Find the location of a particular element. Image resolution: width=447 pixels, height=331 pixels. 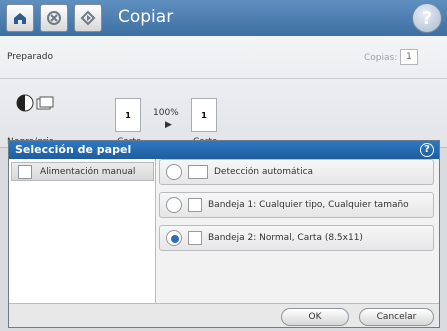

doc-left-count: 1 is located at coordinates (128, 115).